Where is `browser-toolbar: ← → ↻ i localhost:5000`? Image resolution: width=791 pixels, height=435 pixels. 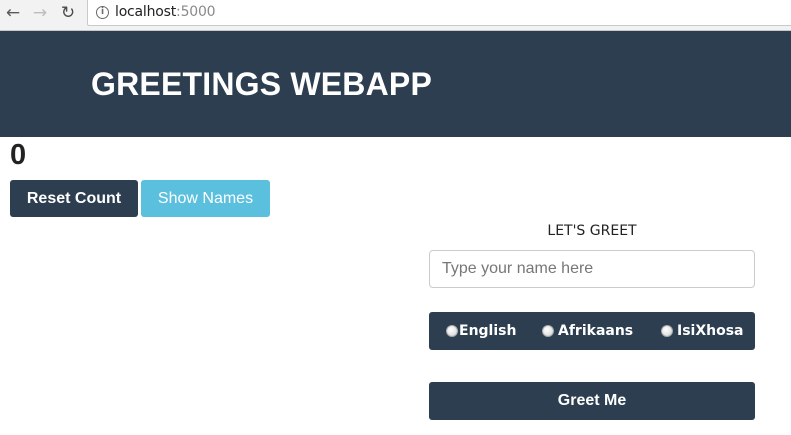 browser-toolbar: ← → ↻ i localhost:5000 is located at coordinates (395, 15).